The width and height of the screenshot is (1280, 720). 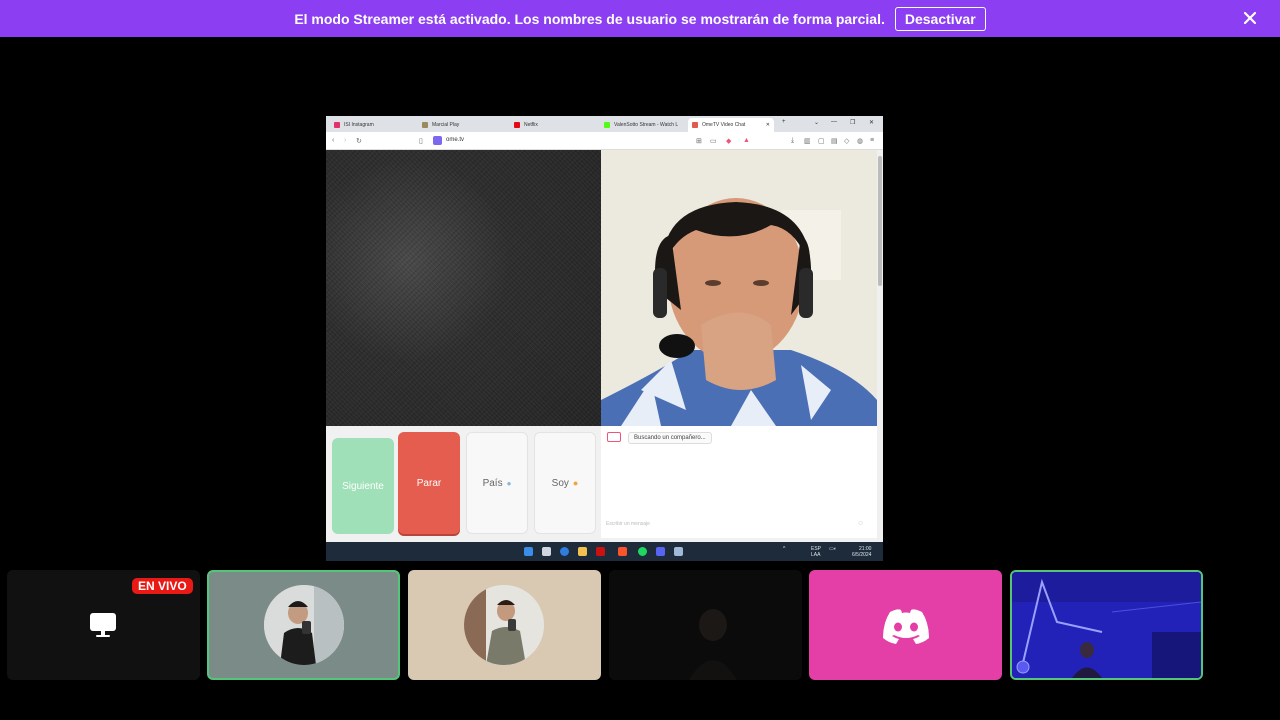 I want to click on bookmark-icon: ▯, so click(x=421, y=141).